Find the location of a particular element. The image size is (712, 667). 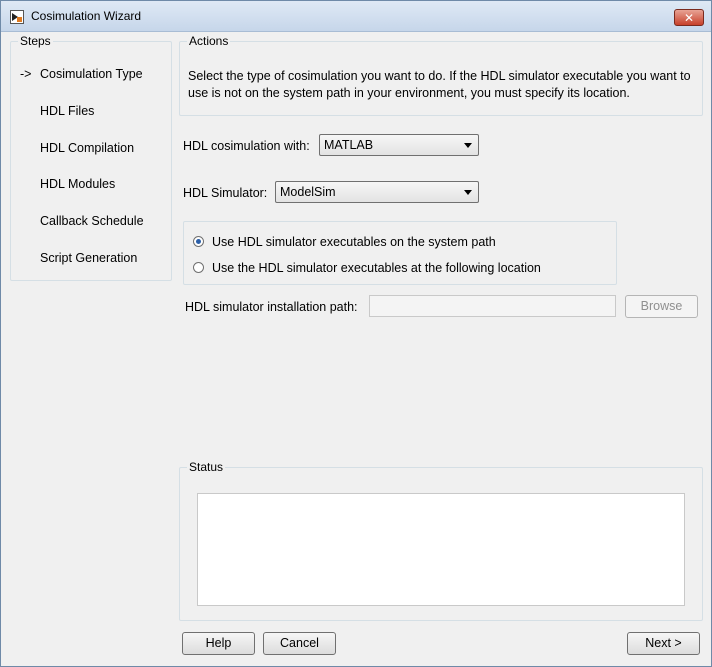

step-callback-schedule: Callback Schedule is located at coordinates (92, 221).